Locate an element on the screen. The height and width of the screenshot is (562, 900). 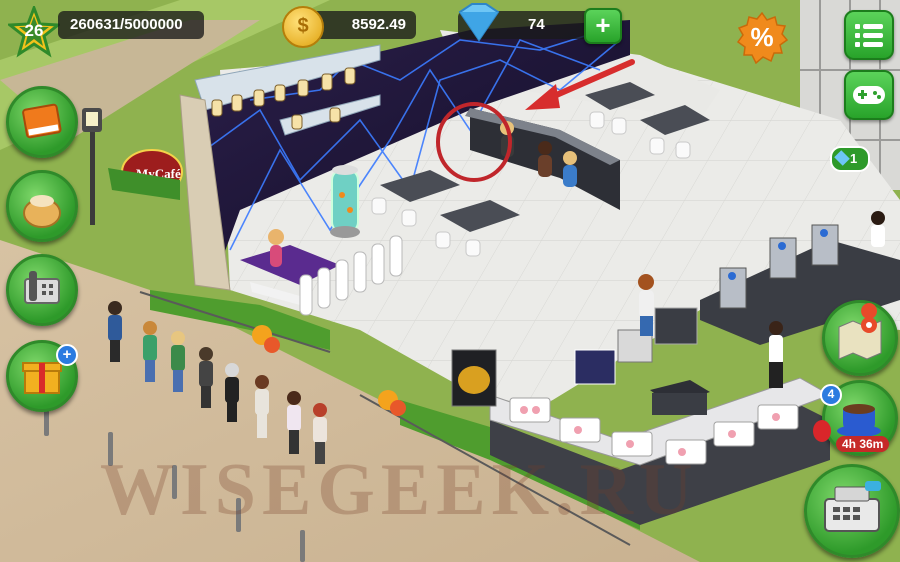
order-timer: 4h 36m is located at coordinates (863, 444).